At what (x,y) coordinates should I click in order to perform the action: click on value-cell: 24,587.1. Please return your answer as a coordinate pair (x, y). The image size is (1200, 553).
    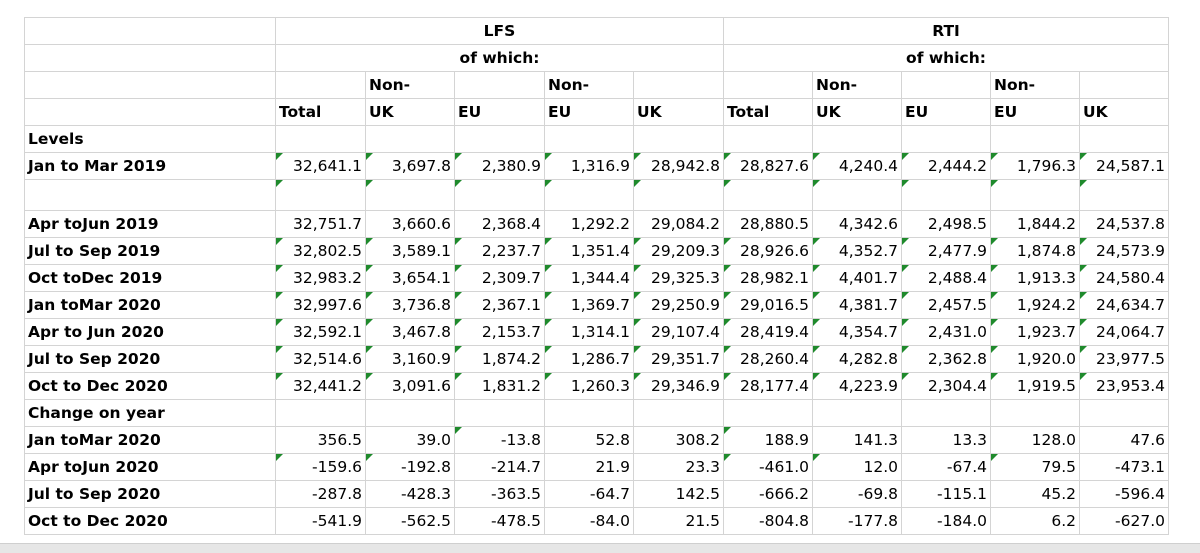
    Looking at the image, I should click on (1124, 166).